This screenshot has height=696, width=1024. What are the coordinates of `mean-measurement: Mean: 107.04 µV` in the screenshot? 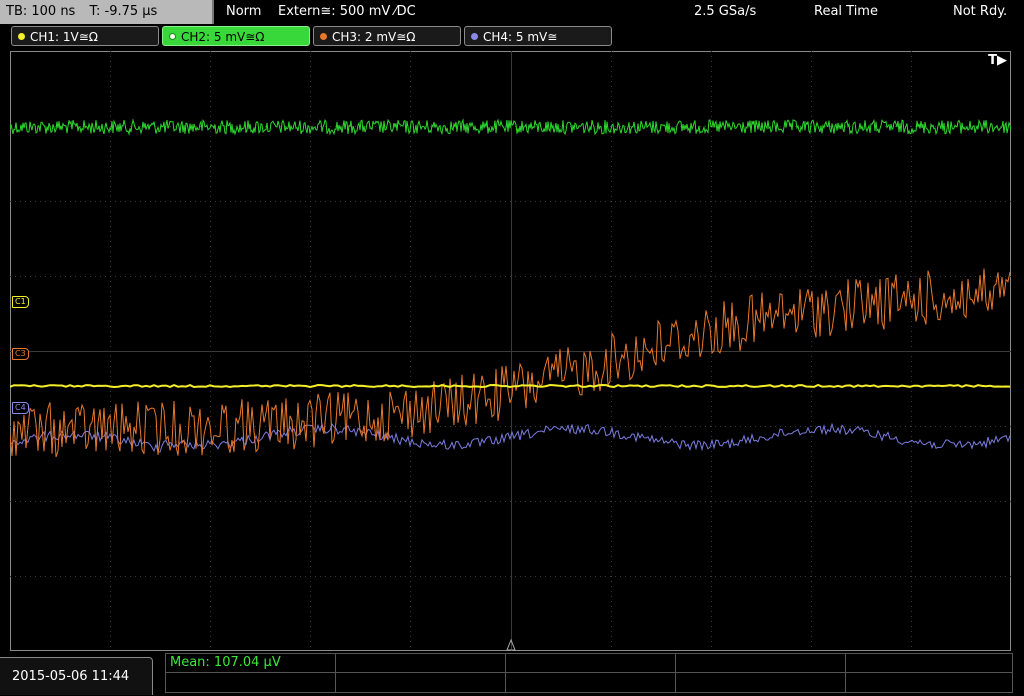 It's located at (225, 662).